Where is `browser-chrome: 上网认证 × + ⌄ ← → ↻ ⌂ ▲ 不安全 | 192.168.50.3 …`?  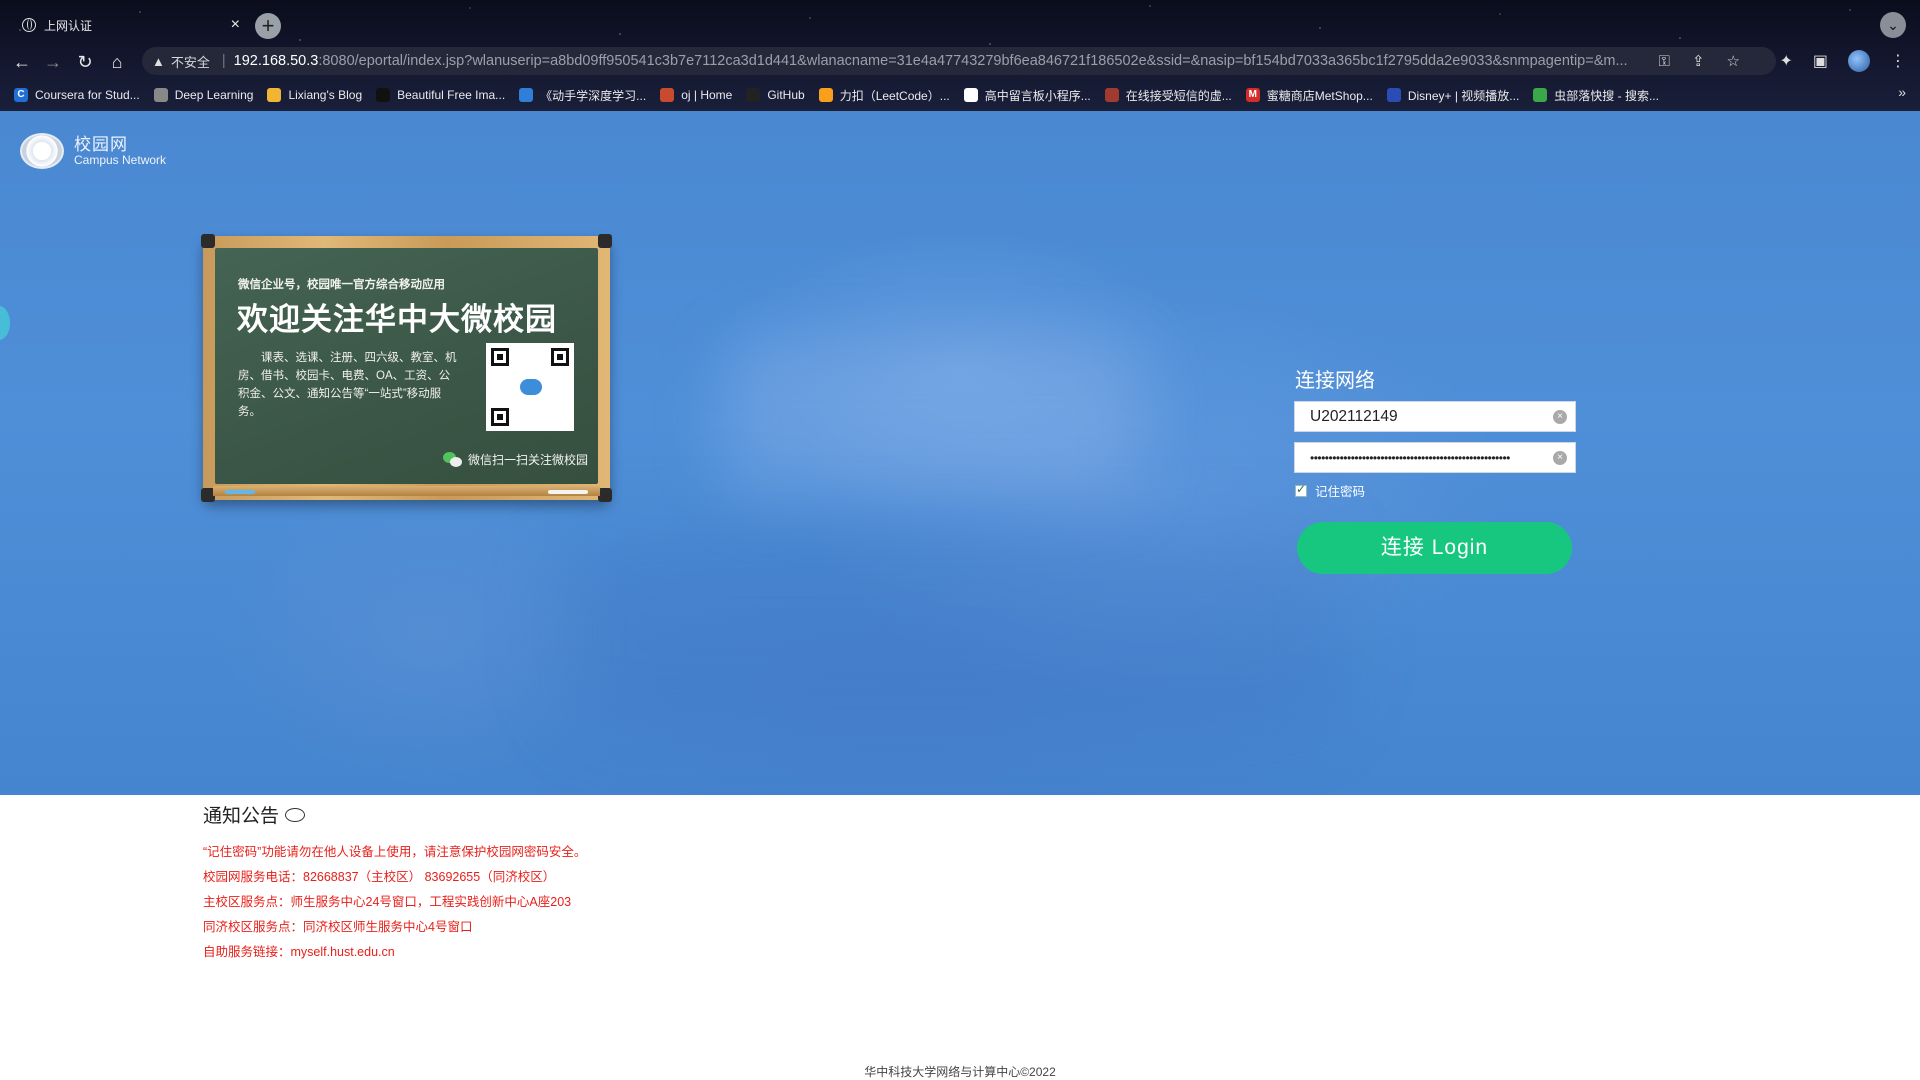
browser-chrome: 上网认证 × + ⌄ ← → ↻ ⌂ ▲ 不安全 | 192.168.50.3 … is located at coordinates (960, 55).